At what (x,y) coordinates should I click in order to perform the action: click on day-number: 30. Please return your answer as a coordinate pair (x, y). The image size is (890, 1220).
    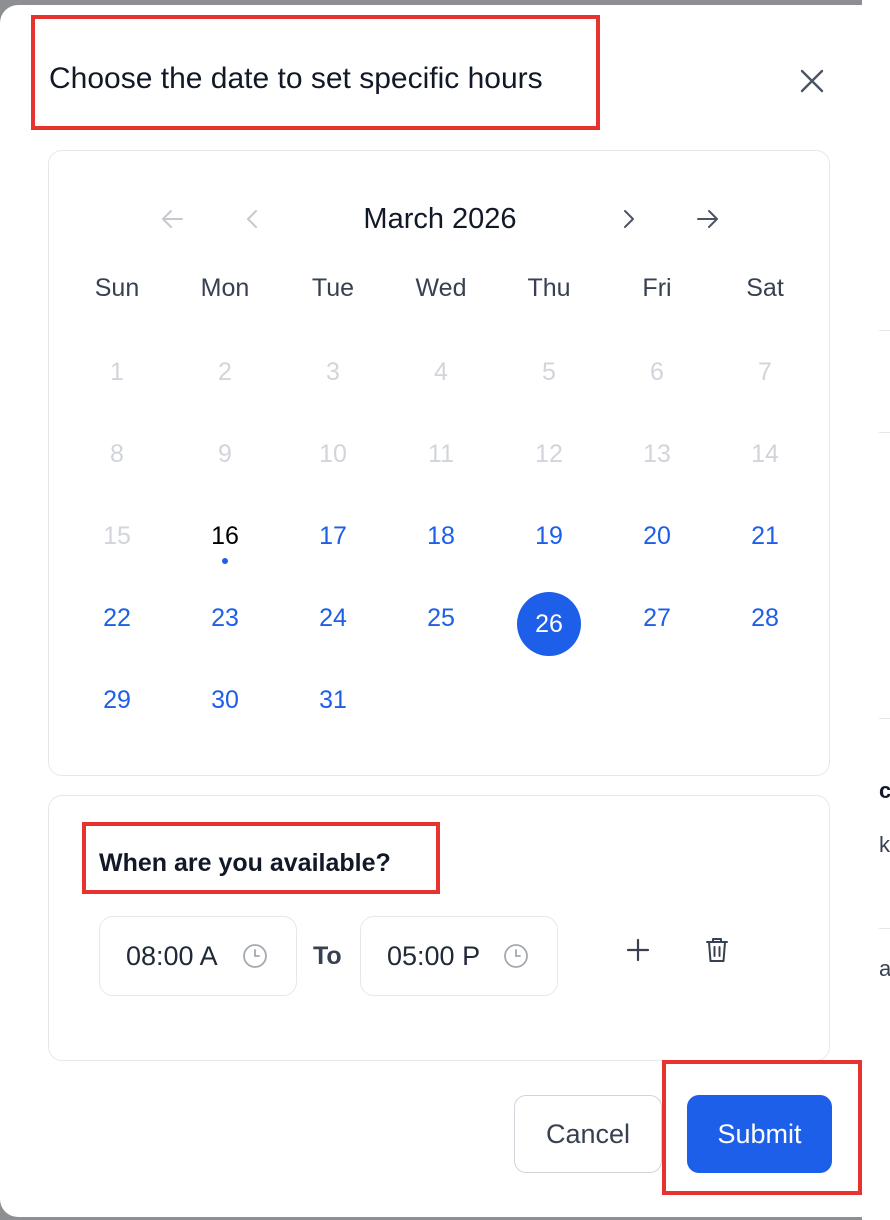
    Looking at the image, I should click on (225, 699).